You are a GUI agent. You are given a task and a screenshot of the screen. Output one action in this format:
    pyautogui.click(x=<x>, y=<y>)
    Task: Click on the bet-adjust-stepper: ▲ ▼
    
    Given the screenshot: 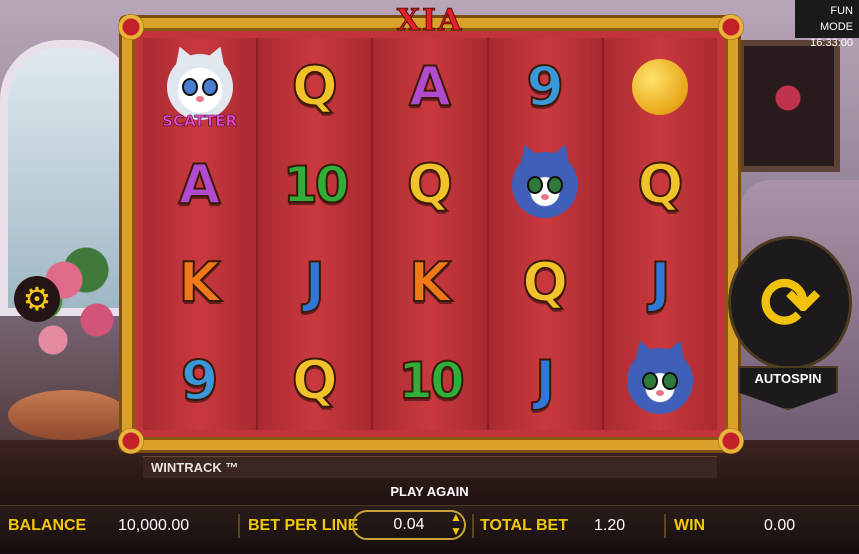 What is the action you would take?
    pyautogui.click(x=456, y=525)
    